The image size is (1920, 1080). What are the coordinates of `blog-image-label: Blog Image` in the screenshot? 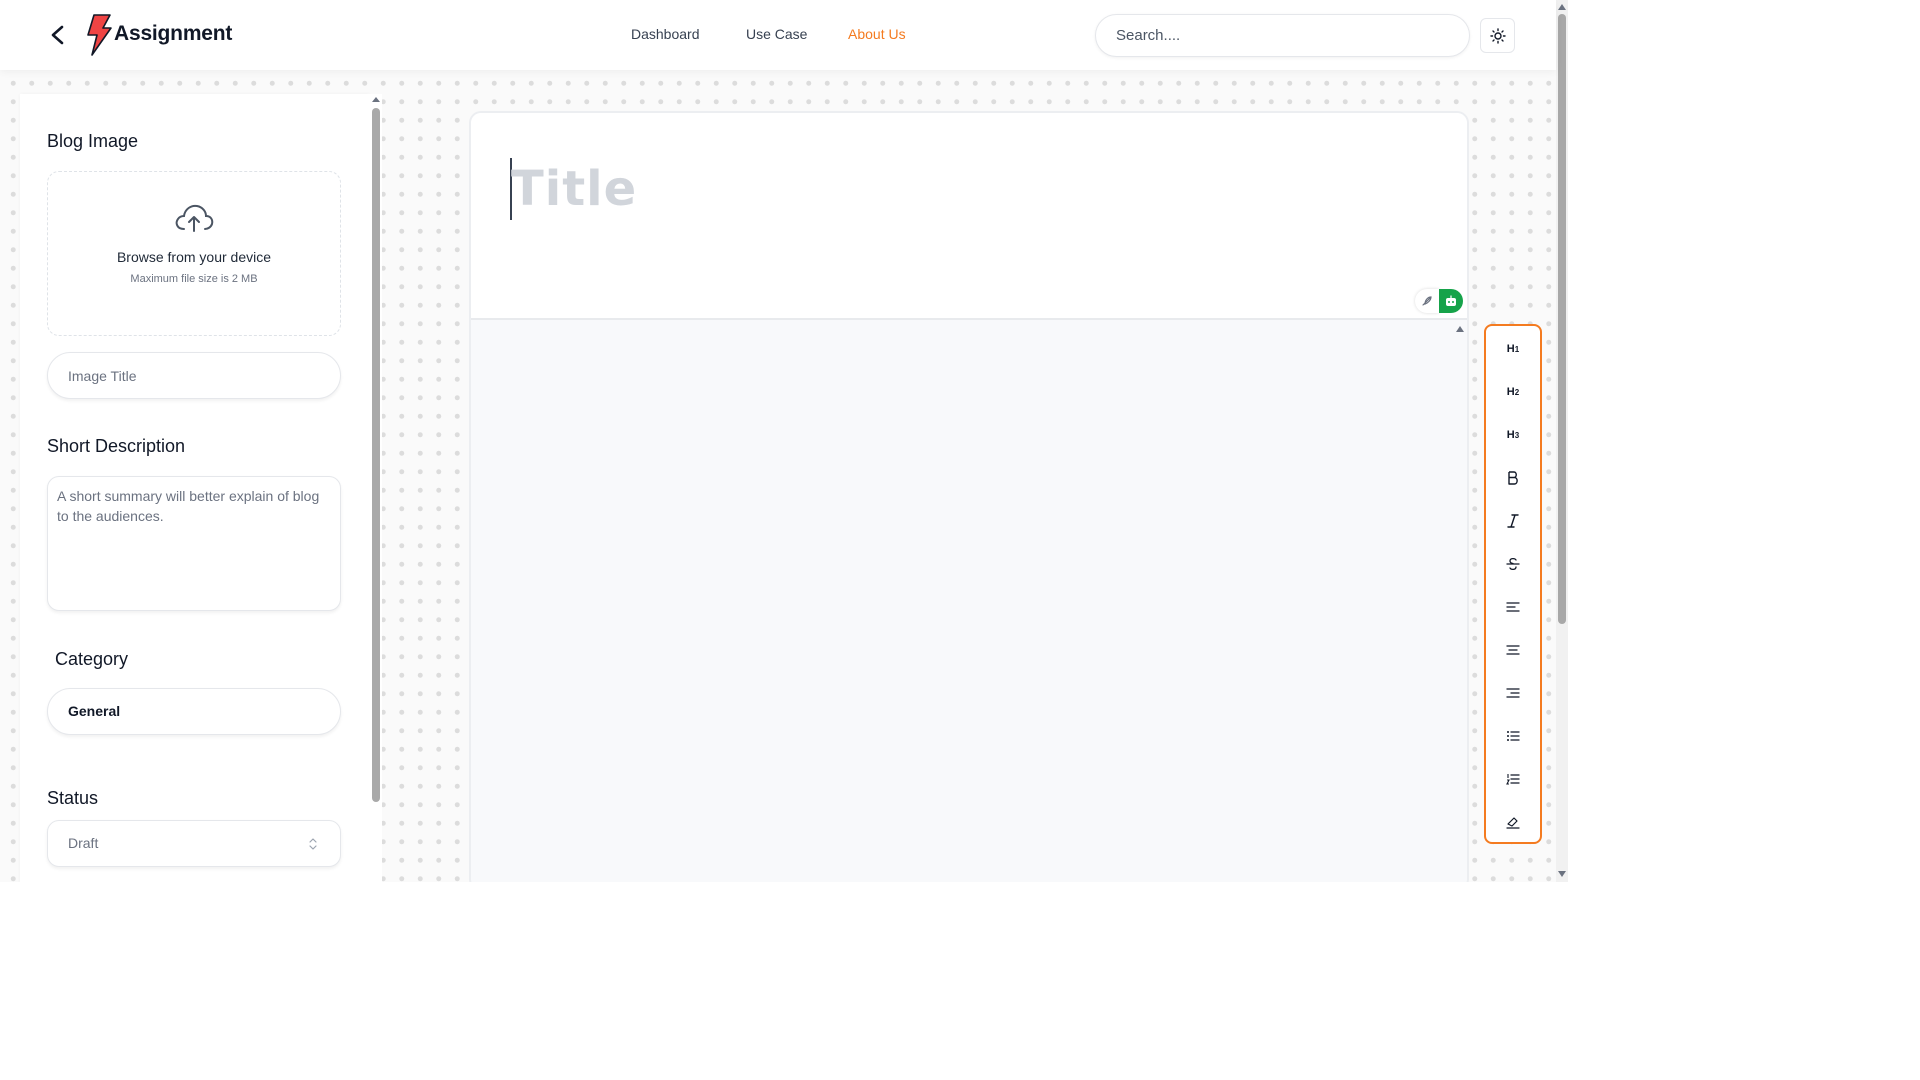 It's located at (93, 141).